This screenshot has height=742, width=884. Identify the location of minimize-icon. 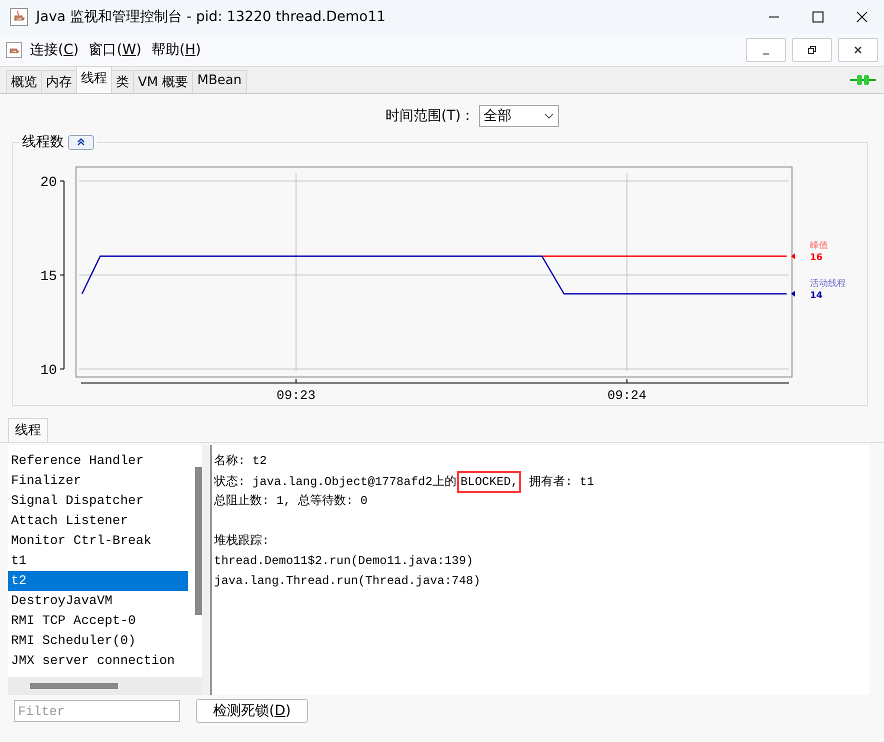
(766, 54).